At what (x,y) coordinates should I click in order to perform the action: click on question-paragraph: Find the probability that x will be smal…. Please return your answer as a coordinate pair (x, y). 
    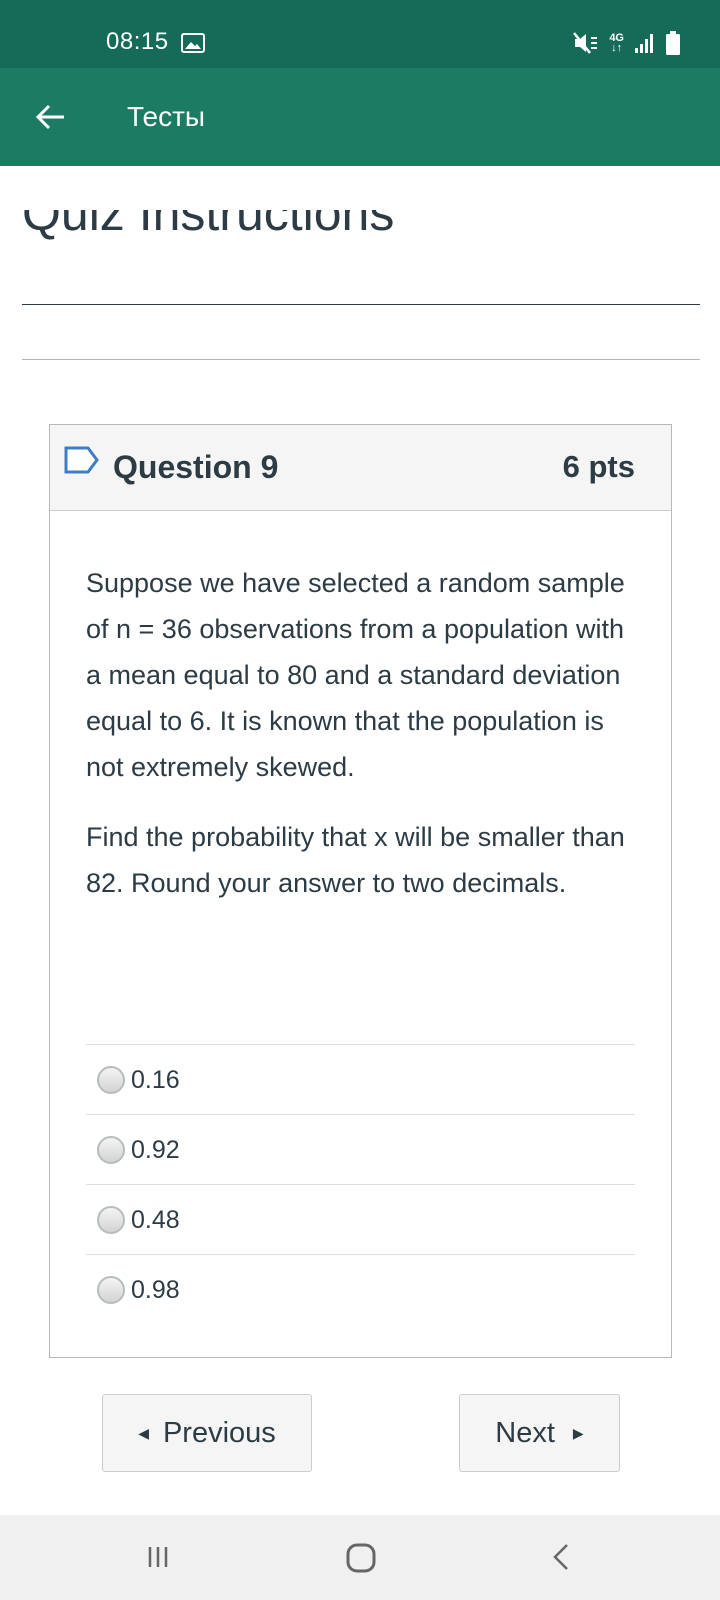
    Looking at the image, I should click on (355, 860).